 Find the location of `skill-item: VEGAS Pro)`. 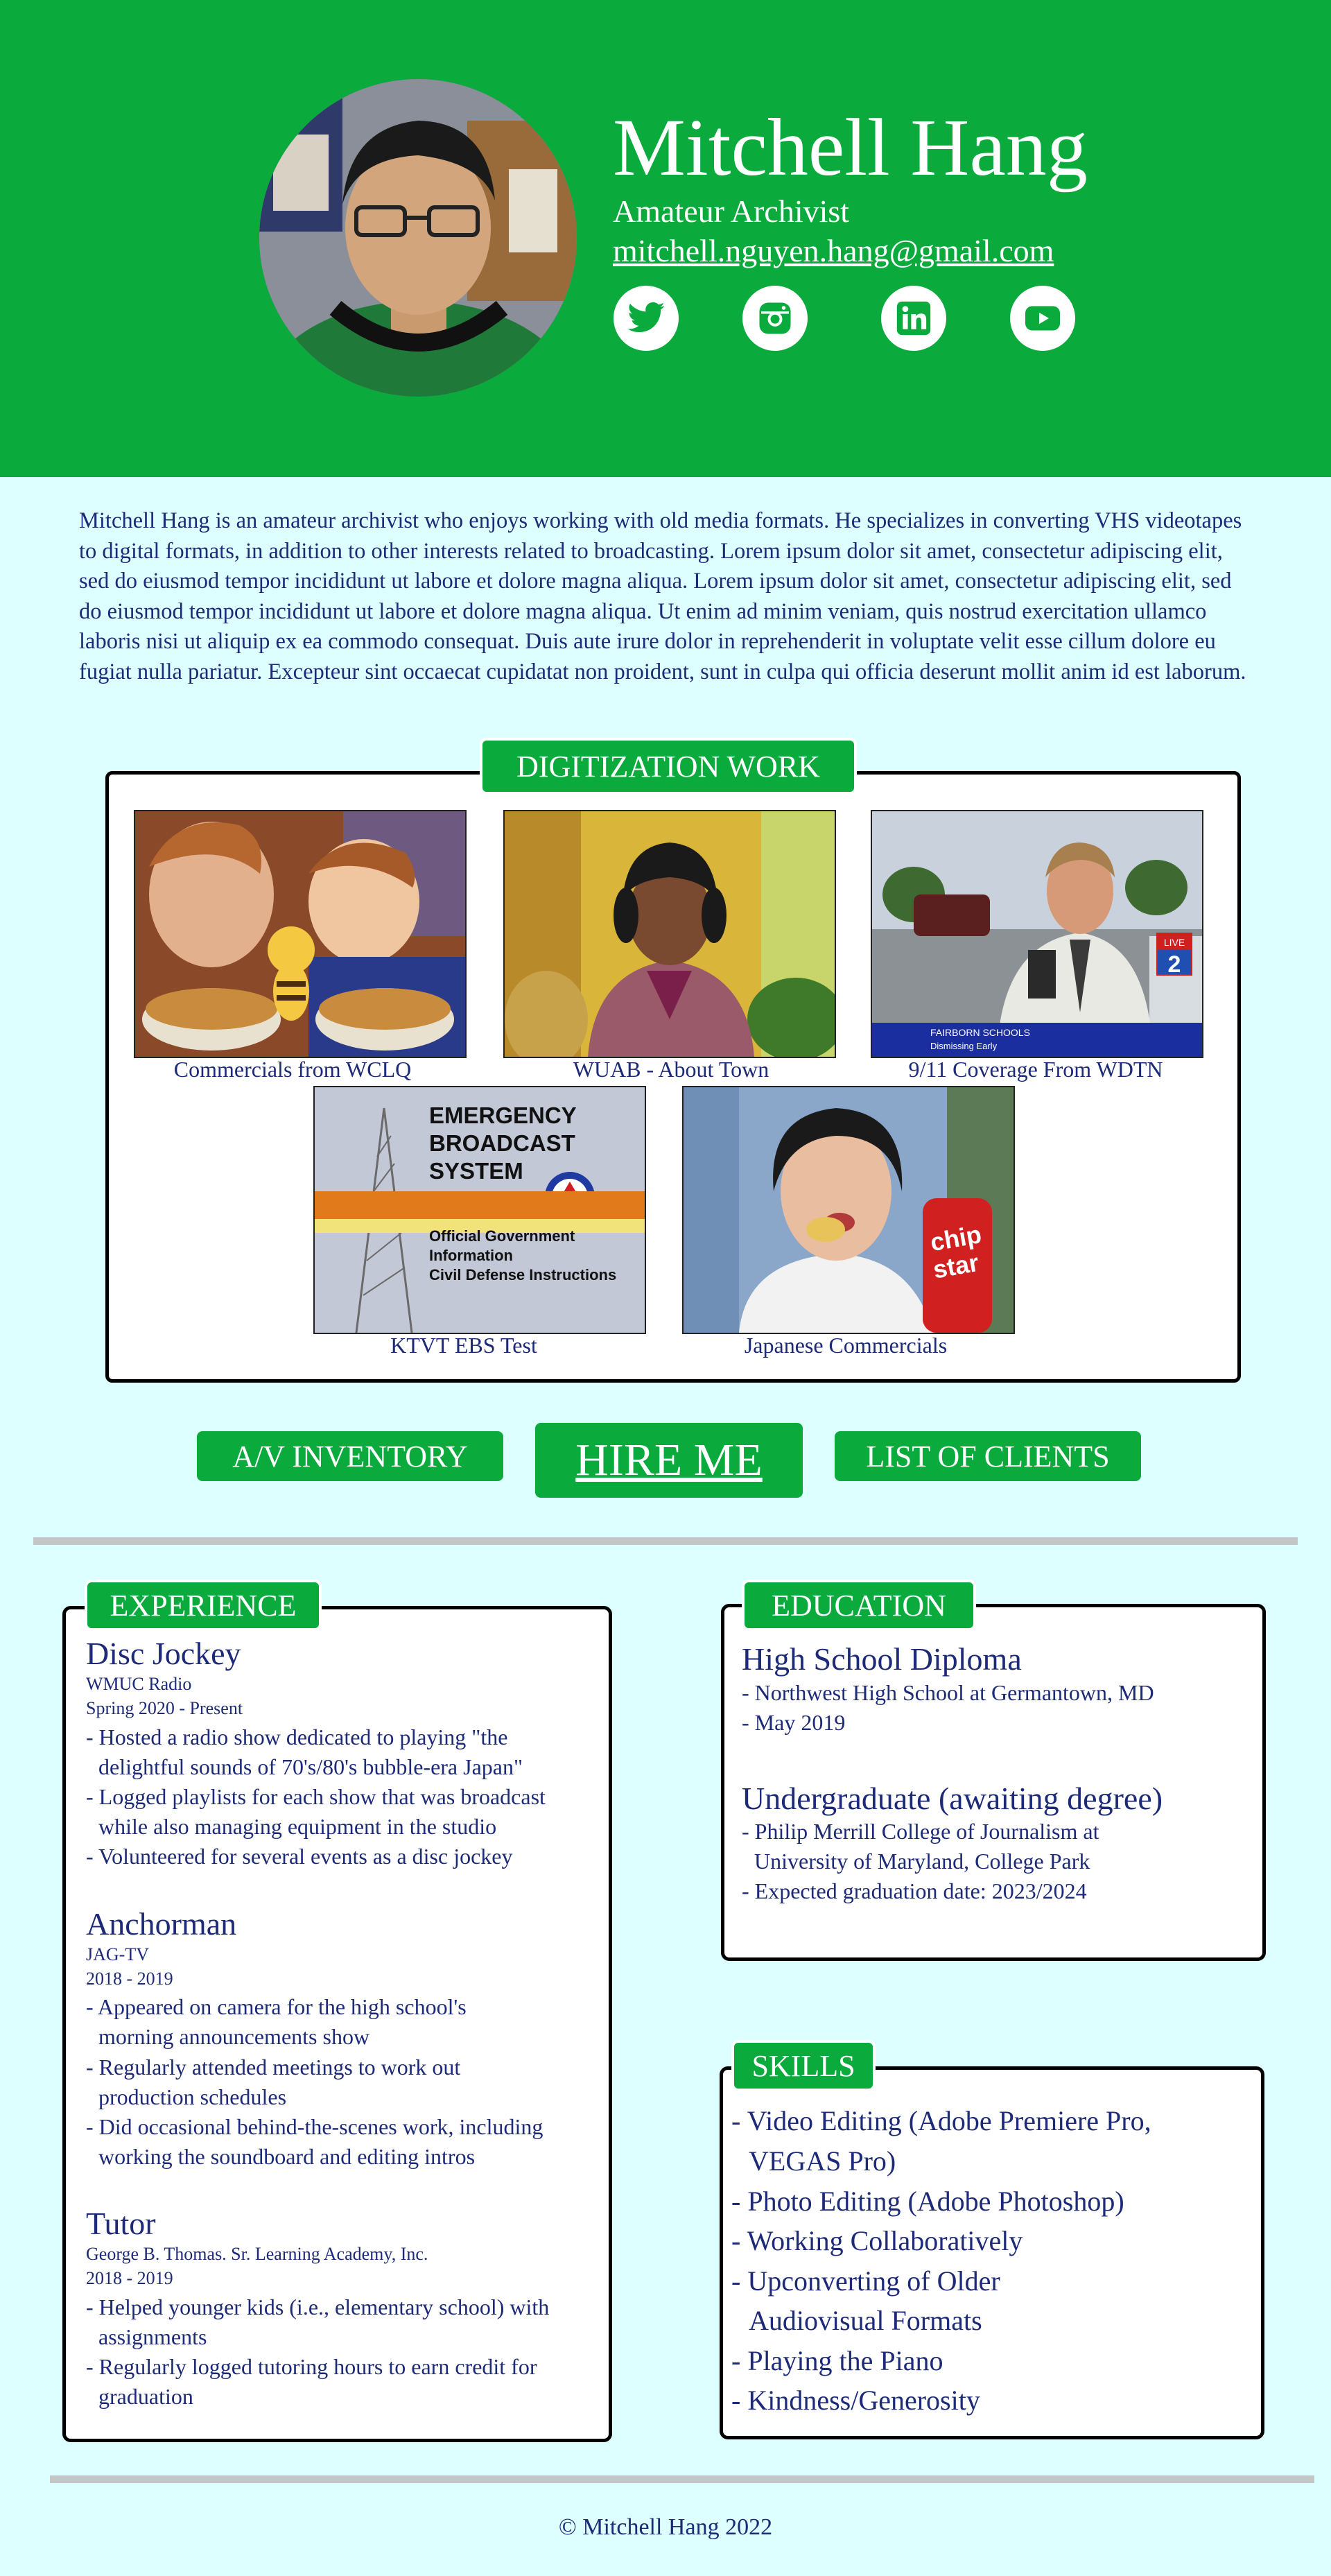

skill-item: VEGAS Pro) is located at coordinates (822, 2161).